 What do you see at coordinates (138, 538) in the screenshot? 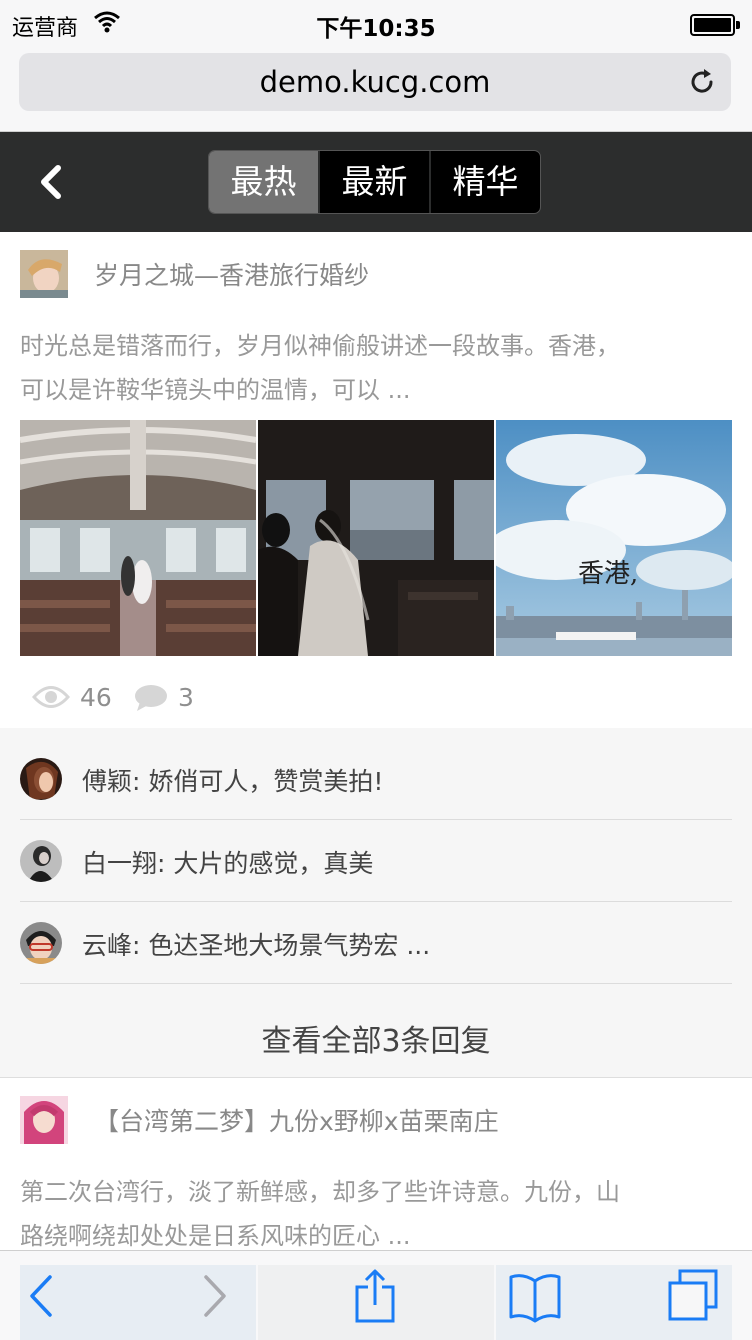
I see `photo-ferry-interior` at bounding box center [138, 538].